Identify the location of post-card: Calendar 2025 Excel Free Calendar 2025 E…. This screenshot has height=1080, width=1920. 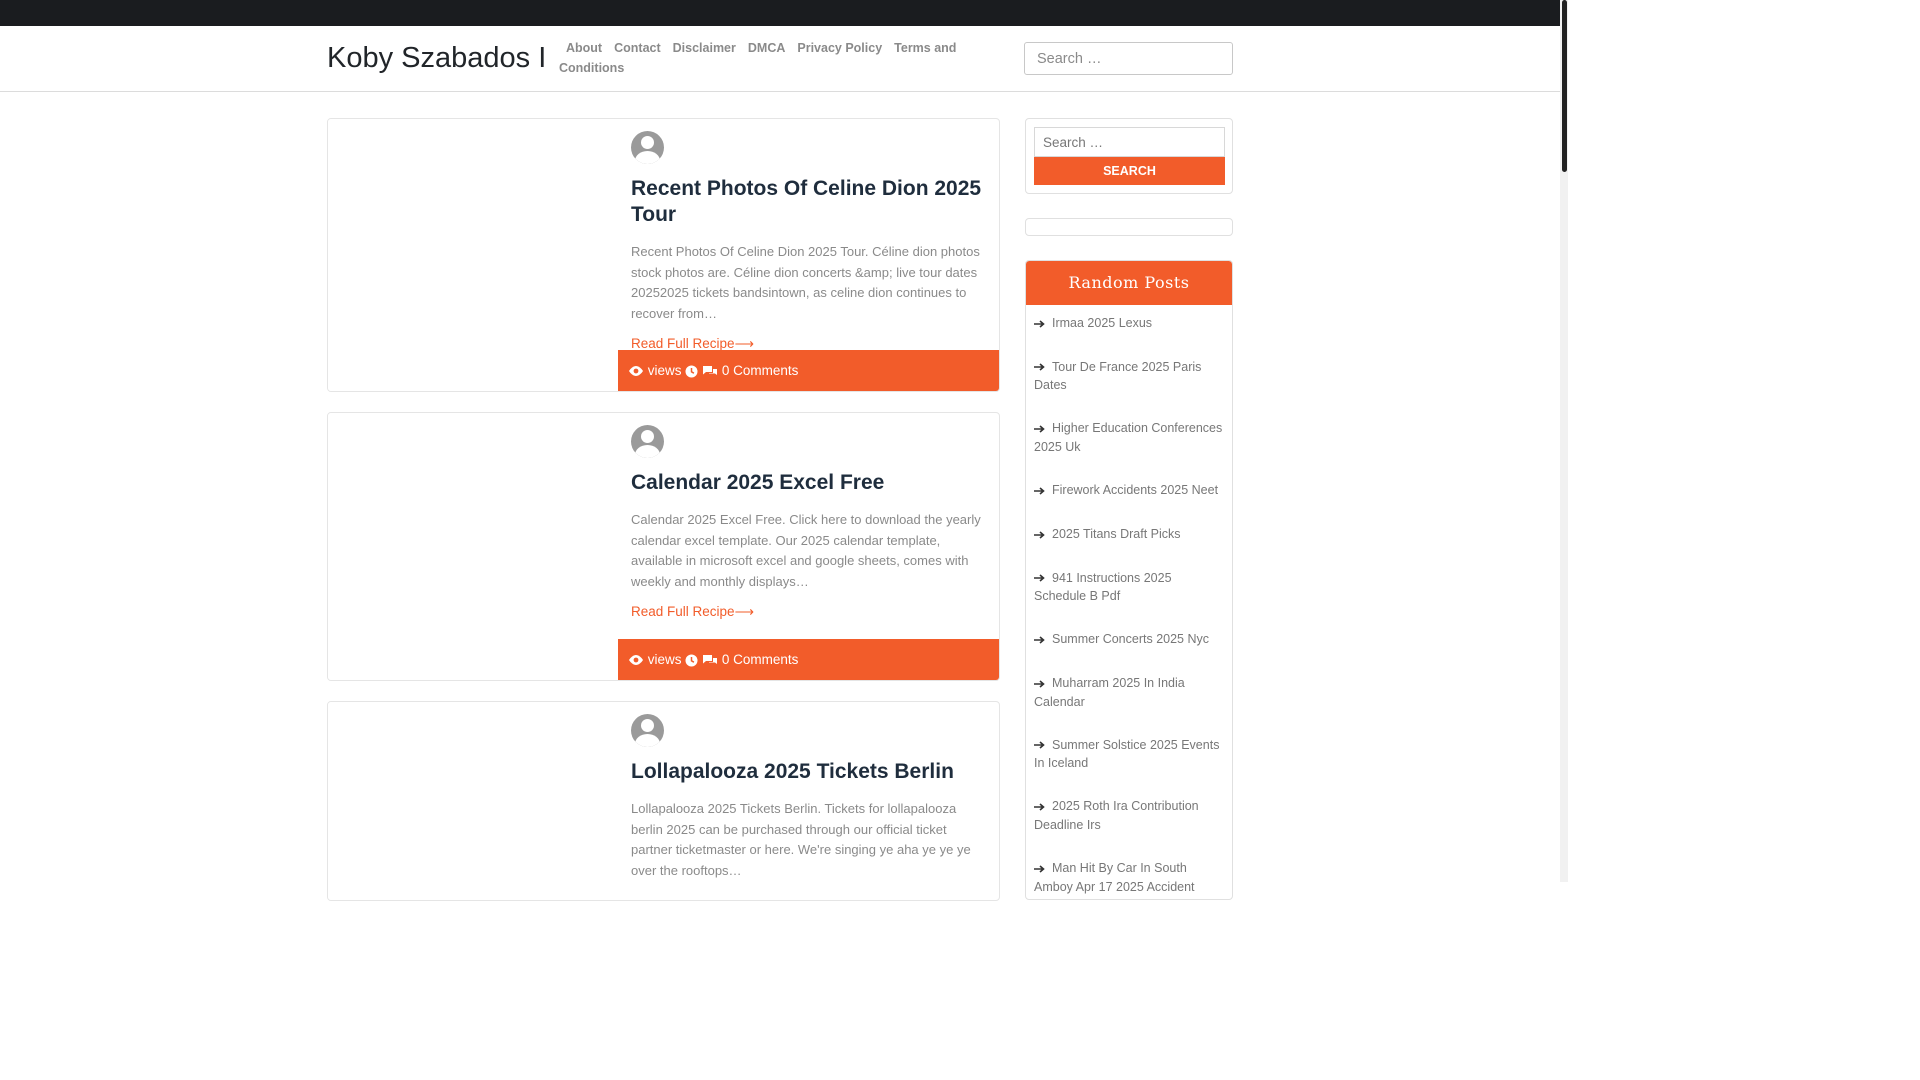
(663, 546).